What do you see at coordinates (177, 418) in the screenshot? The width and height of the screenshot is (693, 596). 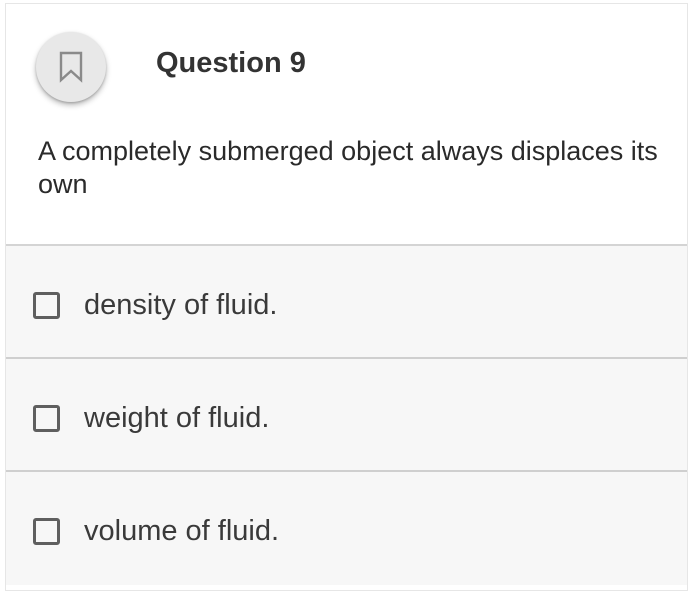 I see `answer-option-label: weight of fluid.` at bounding box center [177, 418].